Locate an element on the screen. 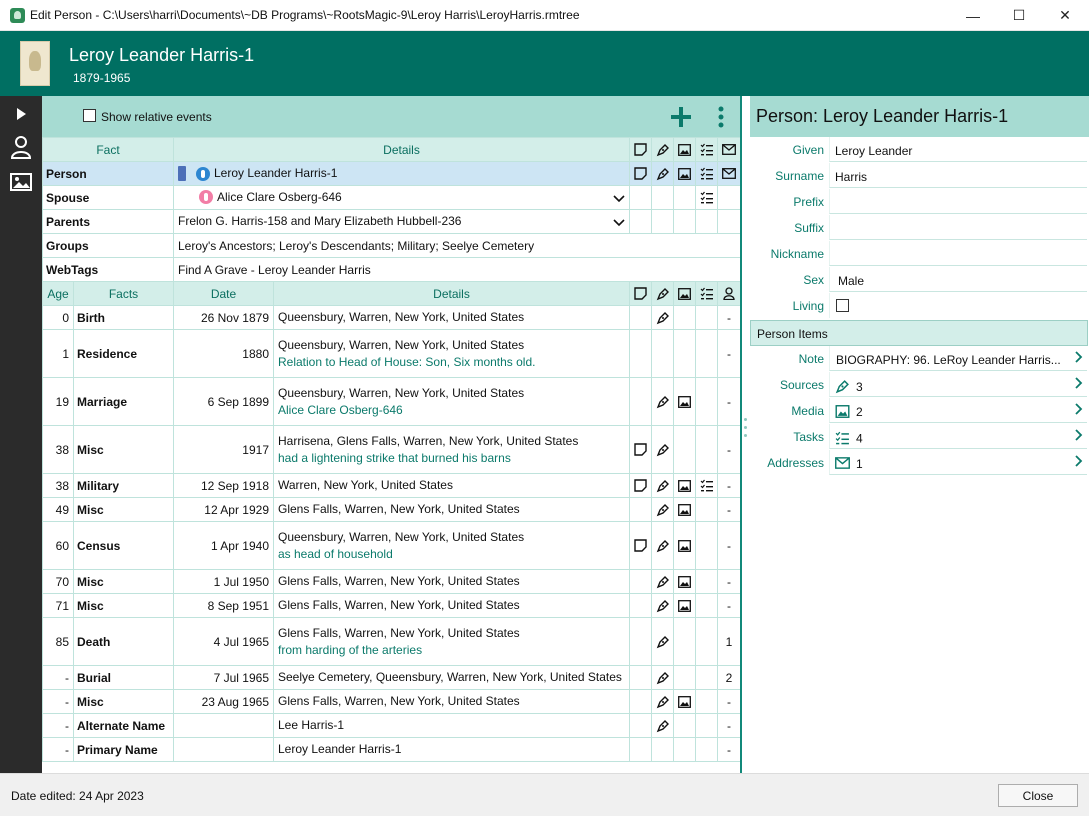 The image size is (1089, 816). show-relative-events-checkbox is located at coordinates (89, 115).